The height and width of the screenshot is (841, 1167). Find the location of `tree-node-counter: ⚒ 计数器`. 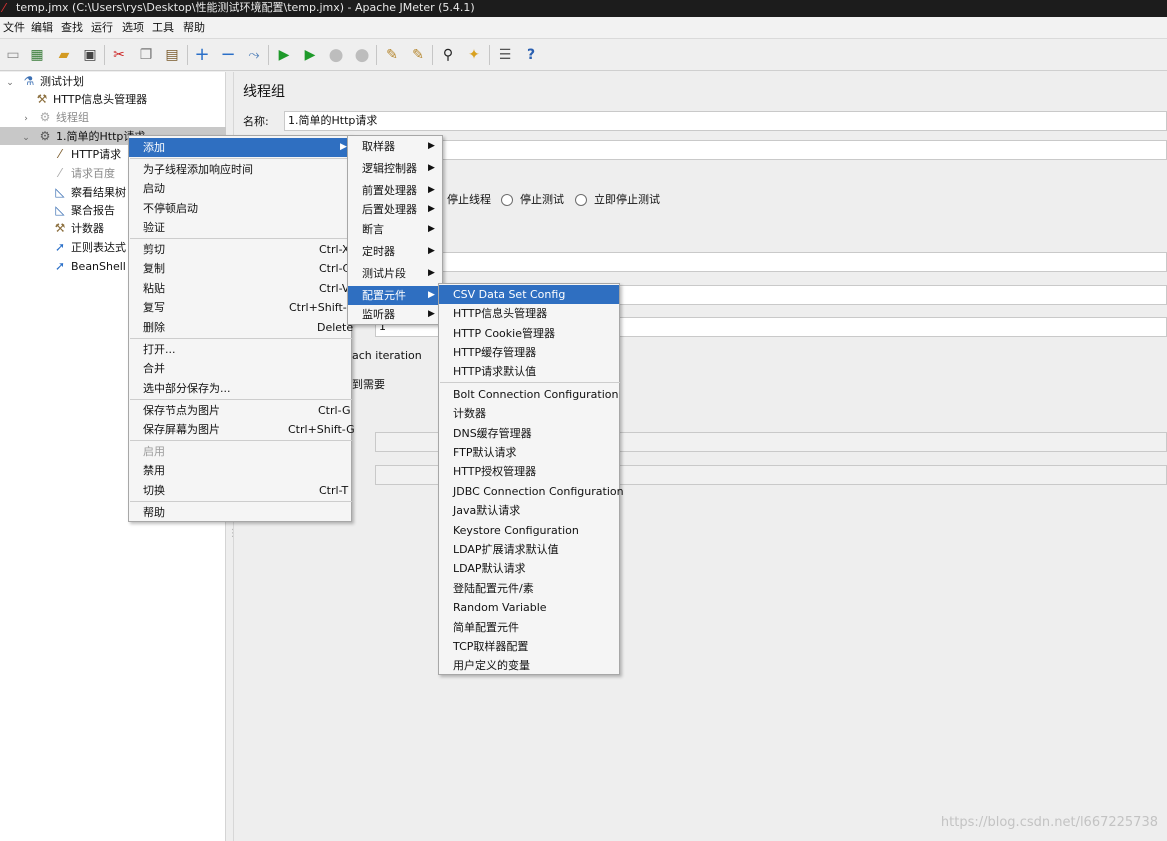

tree-node-counter: ⚒ 计数器 is located at coordinates (78, 228).